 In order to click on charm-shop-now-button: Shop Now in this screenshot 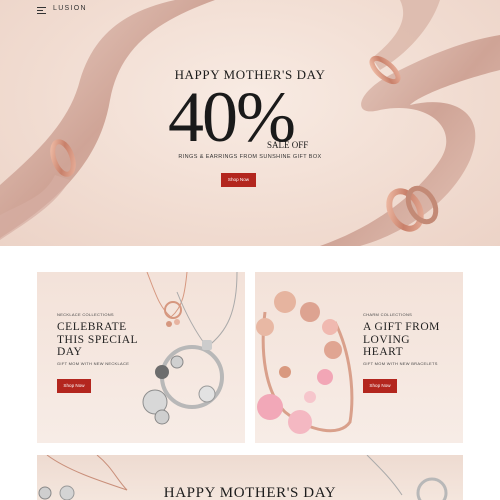, I will do `click(380, 386)`.